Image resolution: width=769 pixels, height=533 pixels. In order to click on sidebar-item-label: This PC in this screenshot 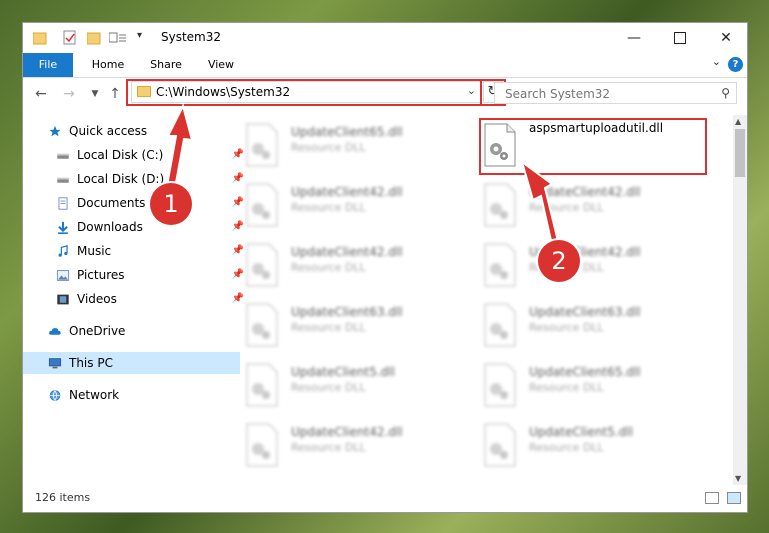, I will do `click(91, 363)`.